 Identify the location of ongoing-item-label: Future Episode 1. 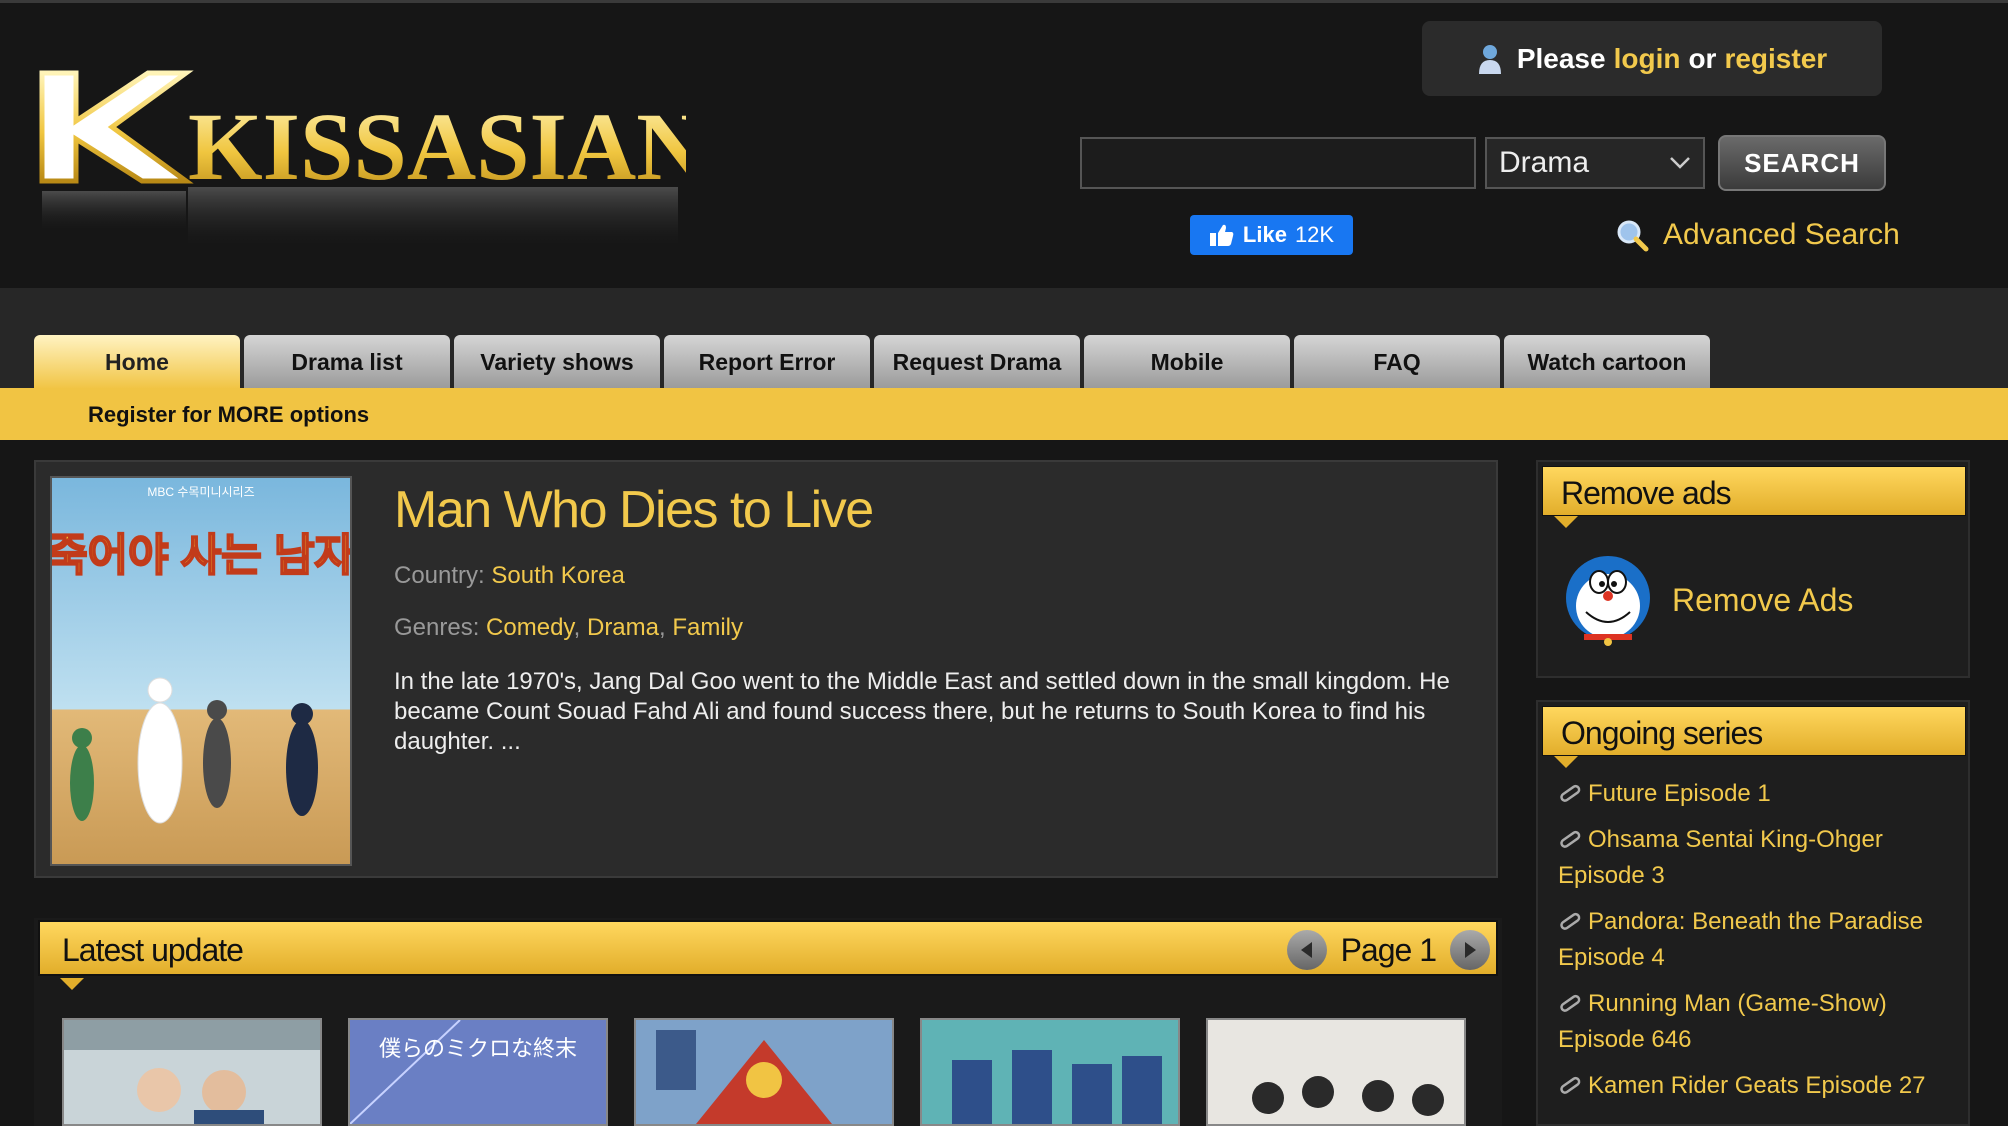
(1679, 793).